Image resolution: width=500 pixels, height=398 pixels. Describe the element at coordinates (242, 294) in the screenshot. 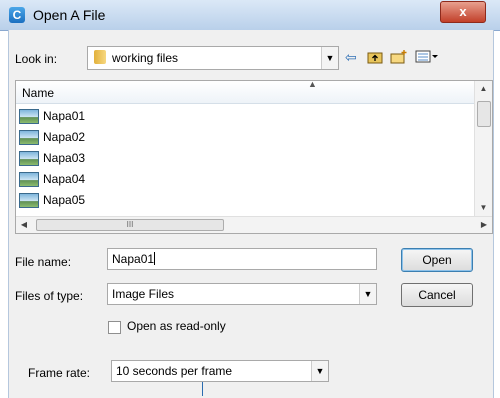

I see `files-of-type-dropdown: Image Files ▼` at that location.